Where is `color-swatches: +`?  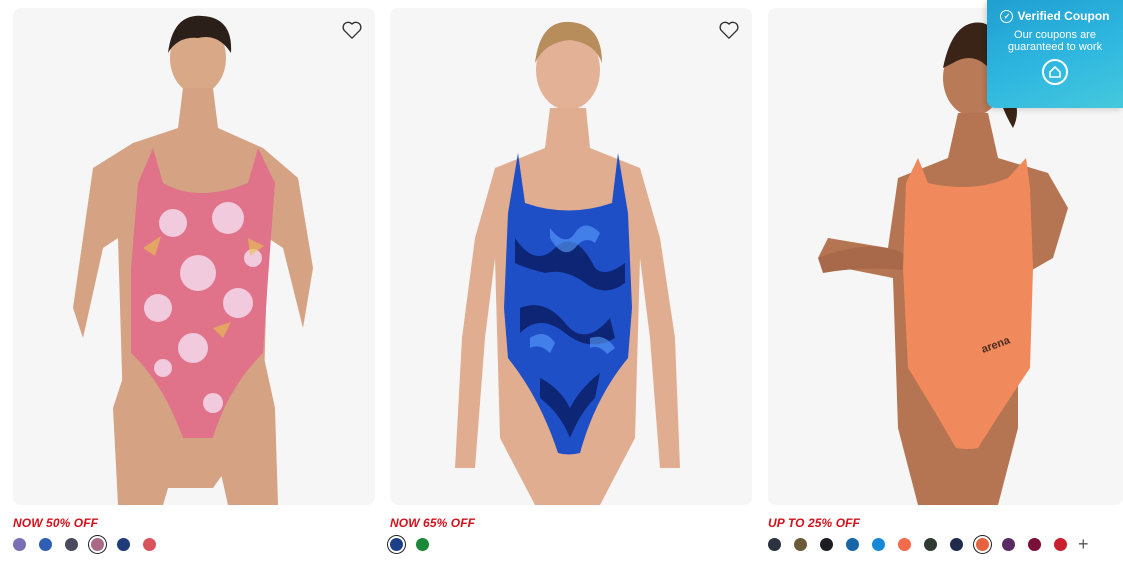 color-swatches: + is located at coordinates (928, 544).